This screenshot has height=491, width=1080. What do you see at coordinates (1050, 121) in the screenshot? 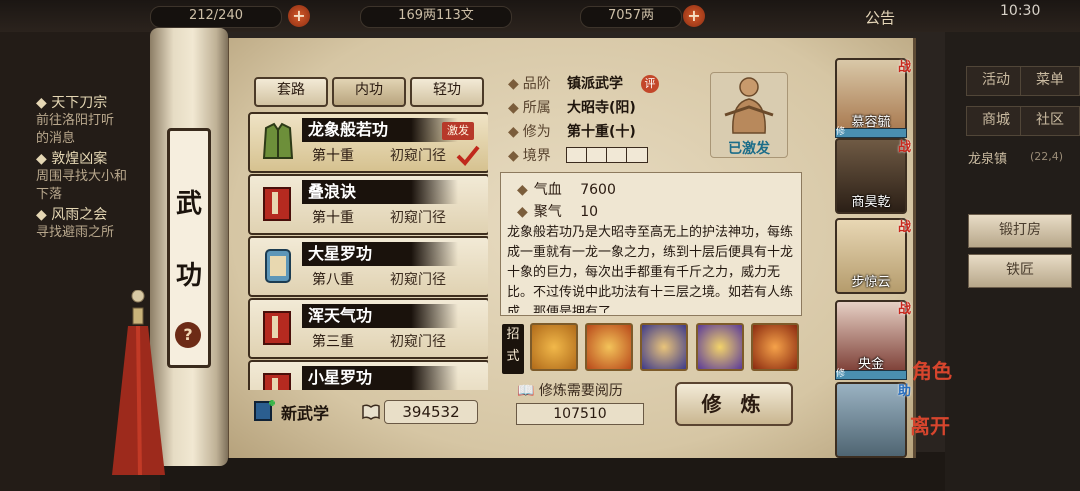
I see `community-button: 社区` at bounding box center [1050, 121].